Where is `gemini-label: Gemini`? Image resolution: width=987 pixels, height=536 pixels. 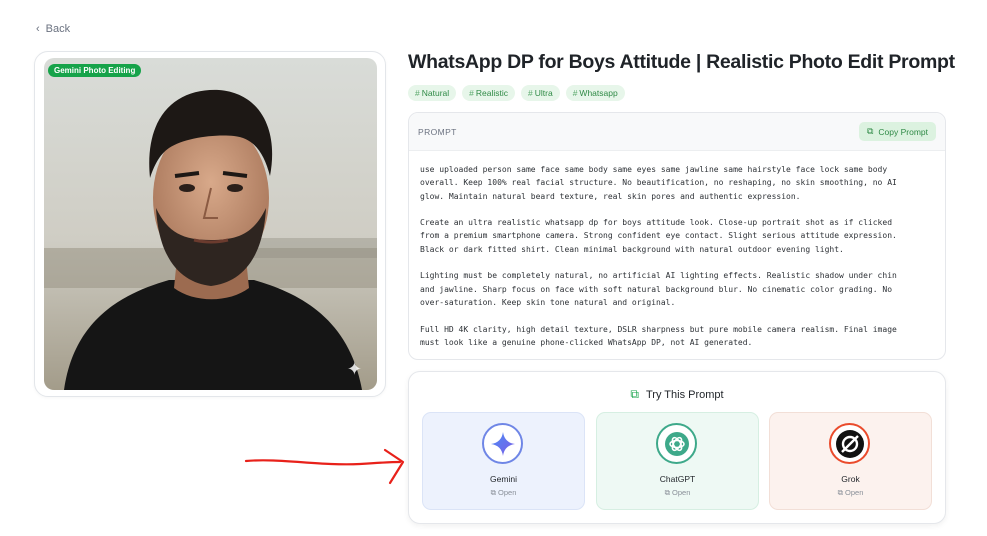 gemini-label: Gemini is located at coordinates (503, 479).